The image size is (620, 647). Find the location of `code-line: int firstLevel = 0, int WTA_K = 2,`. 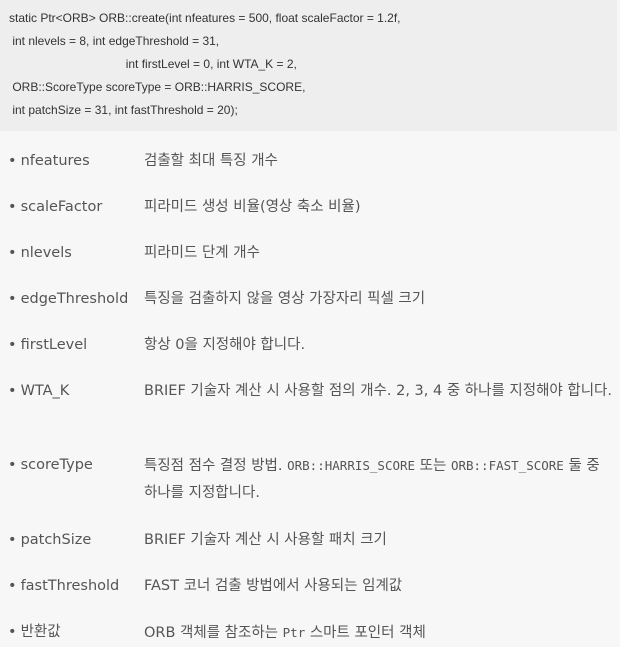

code-line: int firstLevel = 0, int WTA_K = 2, is located at coordinates (153, 64).